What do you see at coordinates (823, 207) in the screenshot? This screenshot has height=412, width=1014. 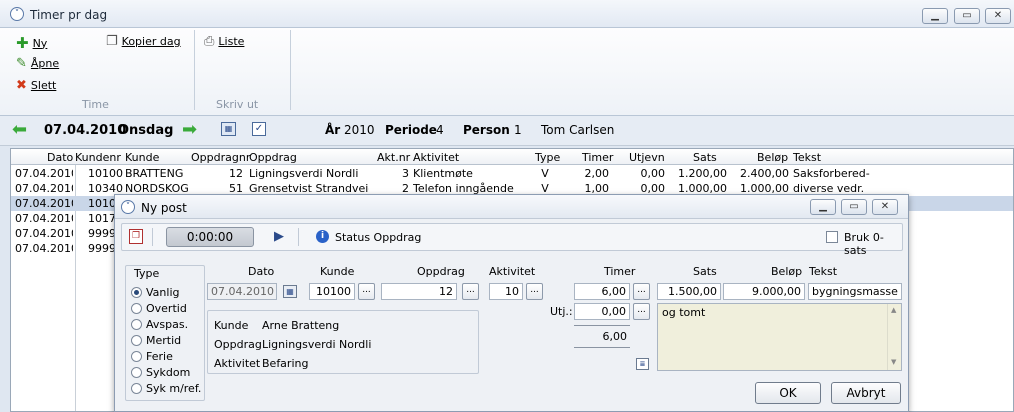 I see `dialog-minimize-button: ▁` at bounding box center [823, 207].